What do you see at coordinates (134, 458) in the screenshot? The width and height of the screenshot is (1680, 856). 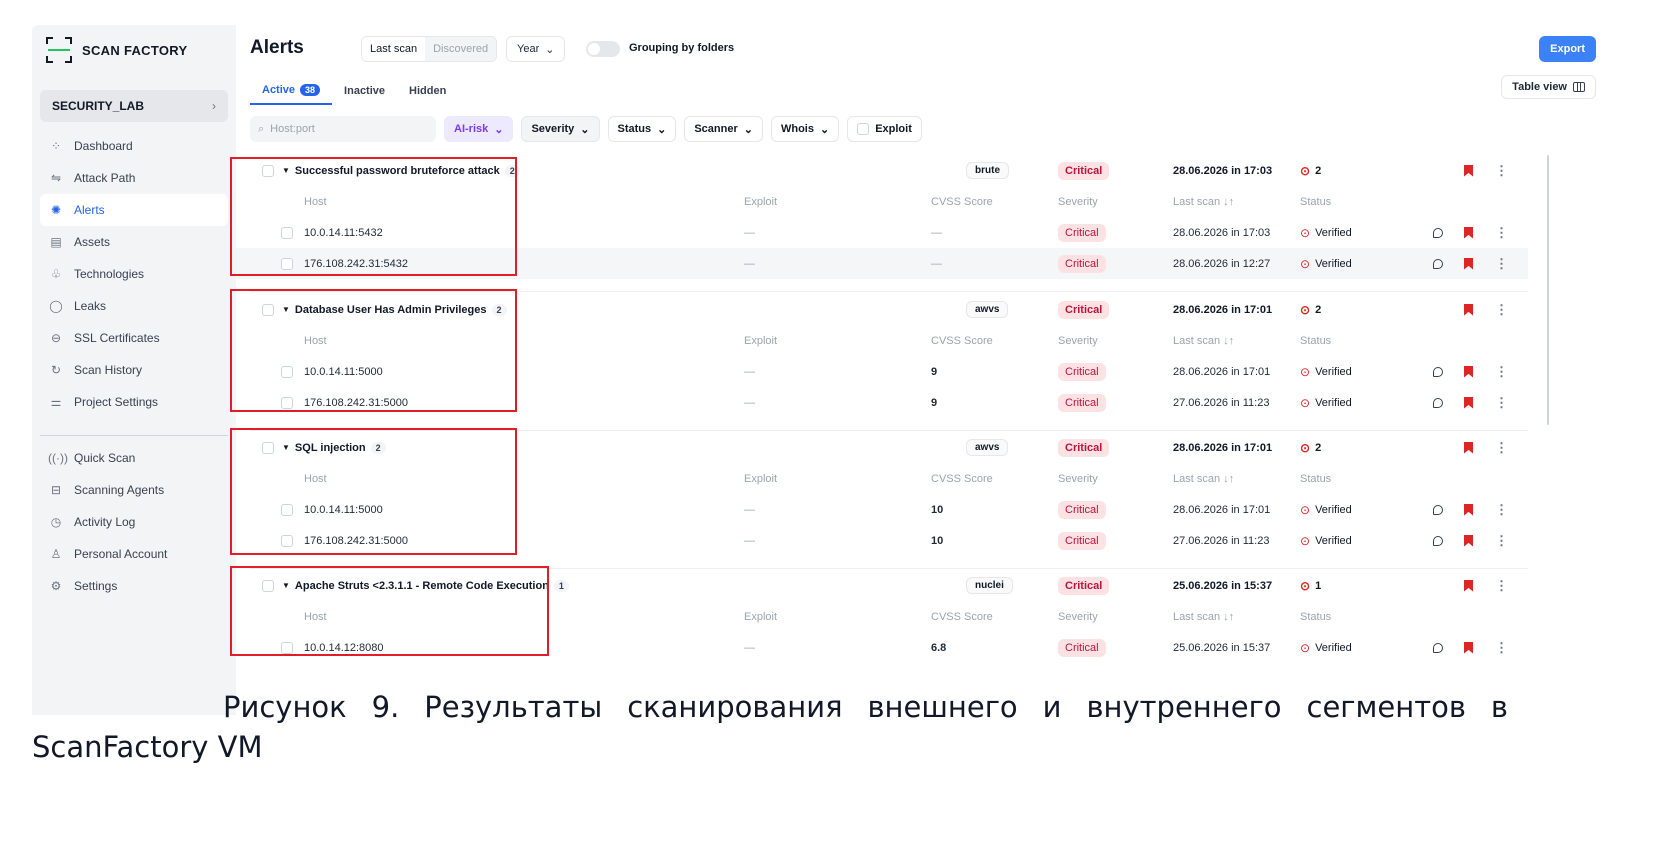 I see `sidebar-item-quick-scan: ((·)) Quick Scan` at bounding box center [134, 458].